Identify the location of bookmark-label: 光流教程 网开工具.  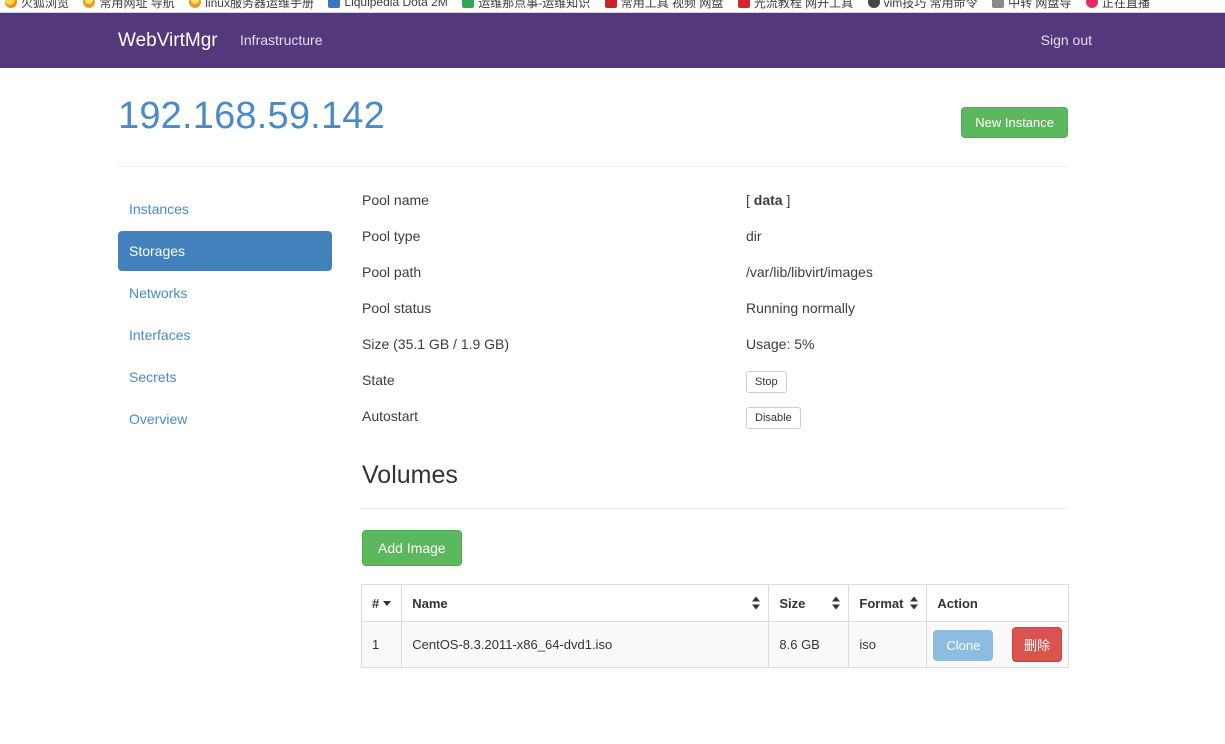
(803, 5).